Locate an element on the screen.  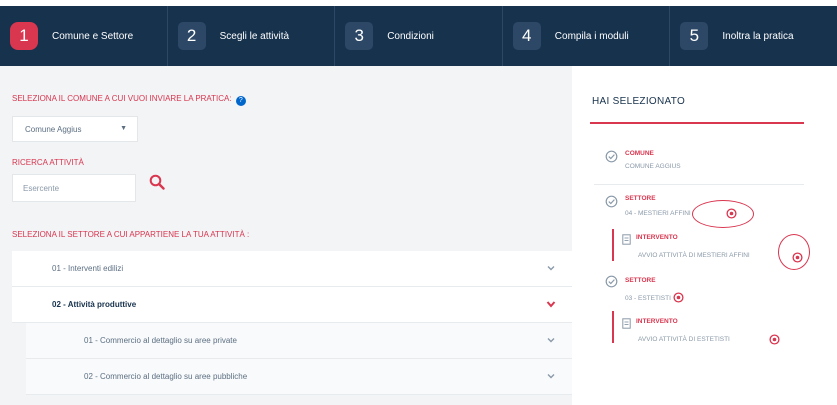
caret-down-icon: ▼ is located at coordinates (123, 128).